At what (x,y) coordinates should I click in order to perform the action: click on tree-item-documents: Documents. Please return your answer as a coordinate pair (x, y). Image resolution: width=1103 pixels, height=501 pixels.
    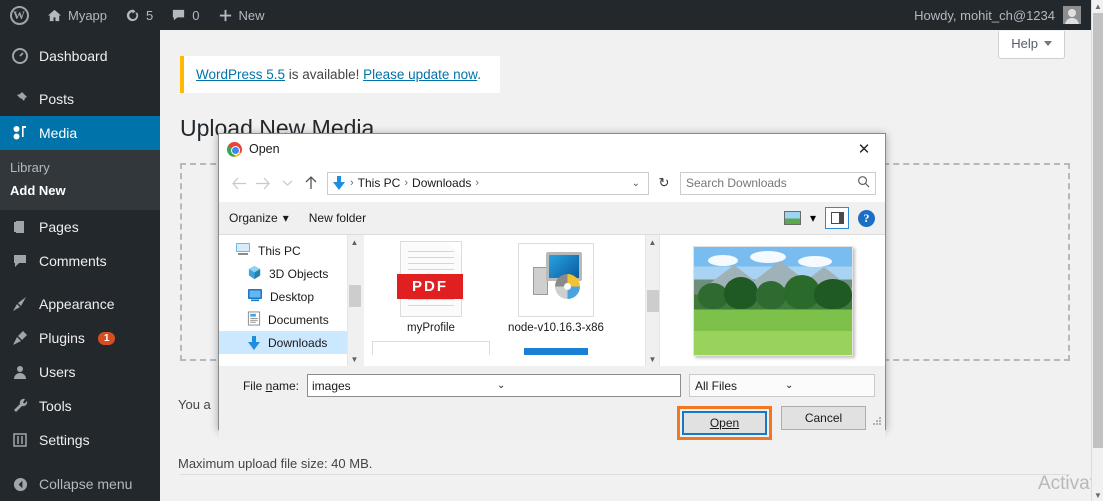
    Looking at the image, I should click on (290, 319).